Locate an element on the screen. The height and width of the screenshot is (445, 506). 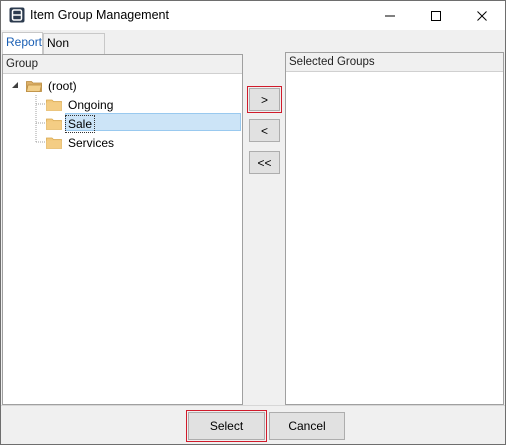
tree-node-services: Services is located at coordinates (81, 143).